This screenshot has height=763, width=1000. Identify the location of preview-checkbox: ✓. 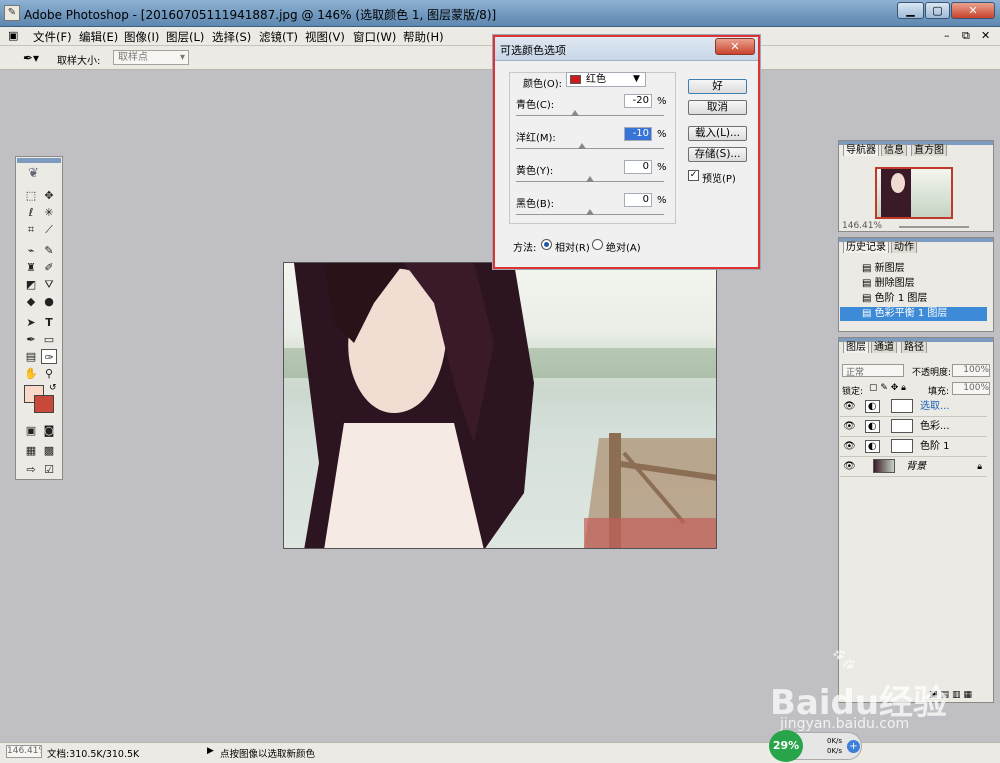
(693, 175).